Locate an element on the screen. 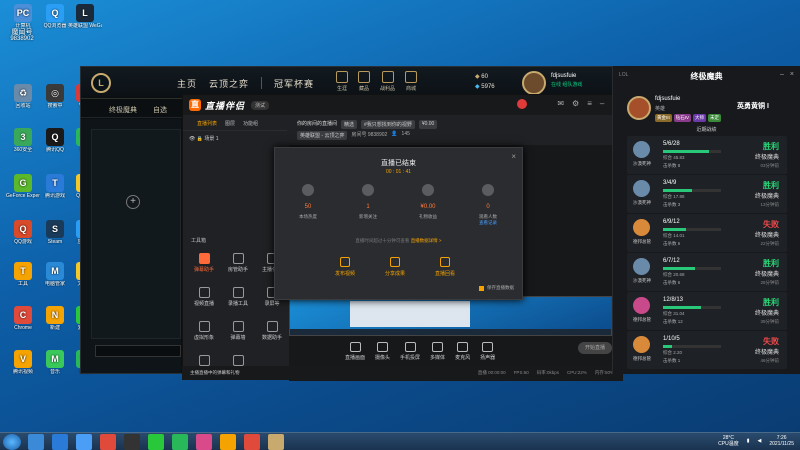 Image resolution: width=800 pixels, height=450 pixels. match-row: 德邦总管 1/10/5 综合 2.20 击杀数 1 失败 终极魔典 46分钟前 is located at coordinates (707, 350).